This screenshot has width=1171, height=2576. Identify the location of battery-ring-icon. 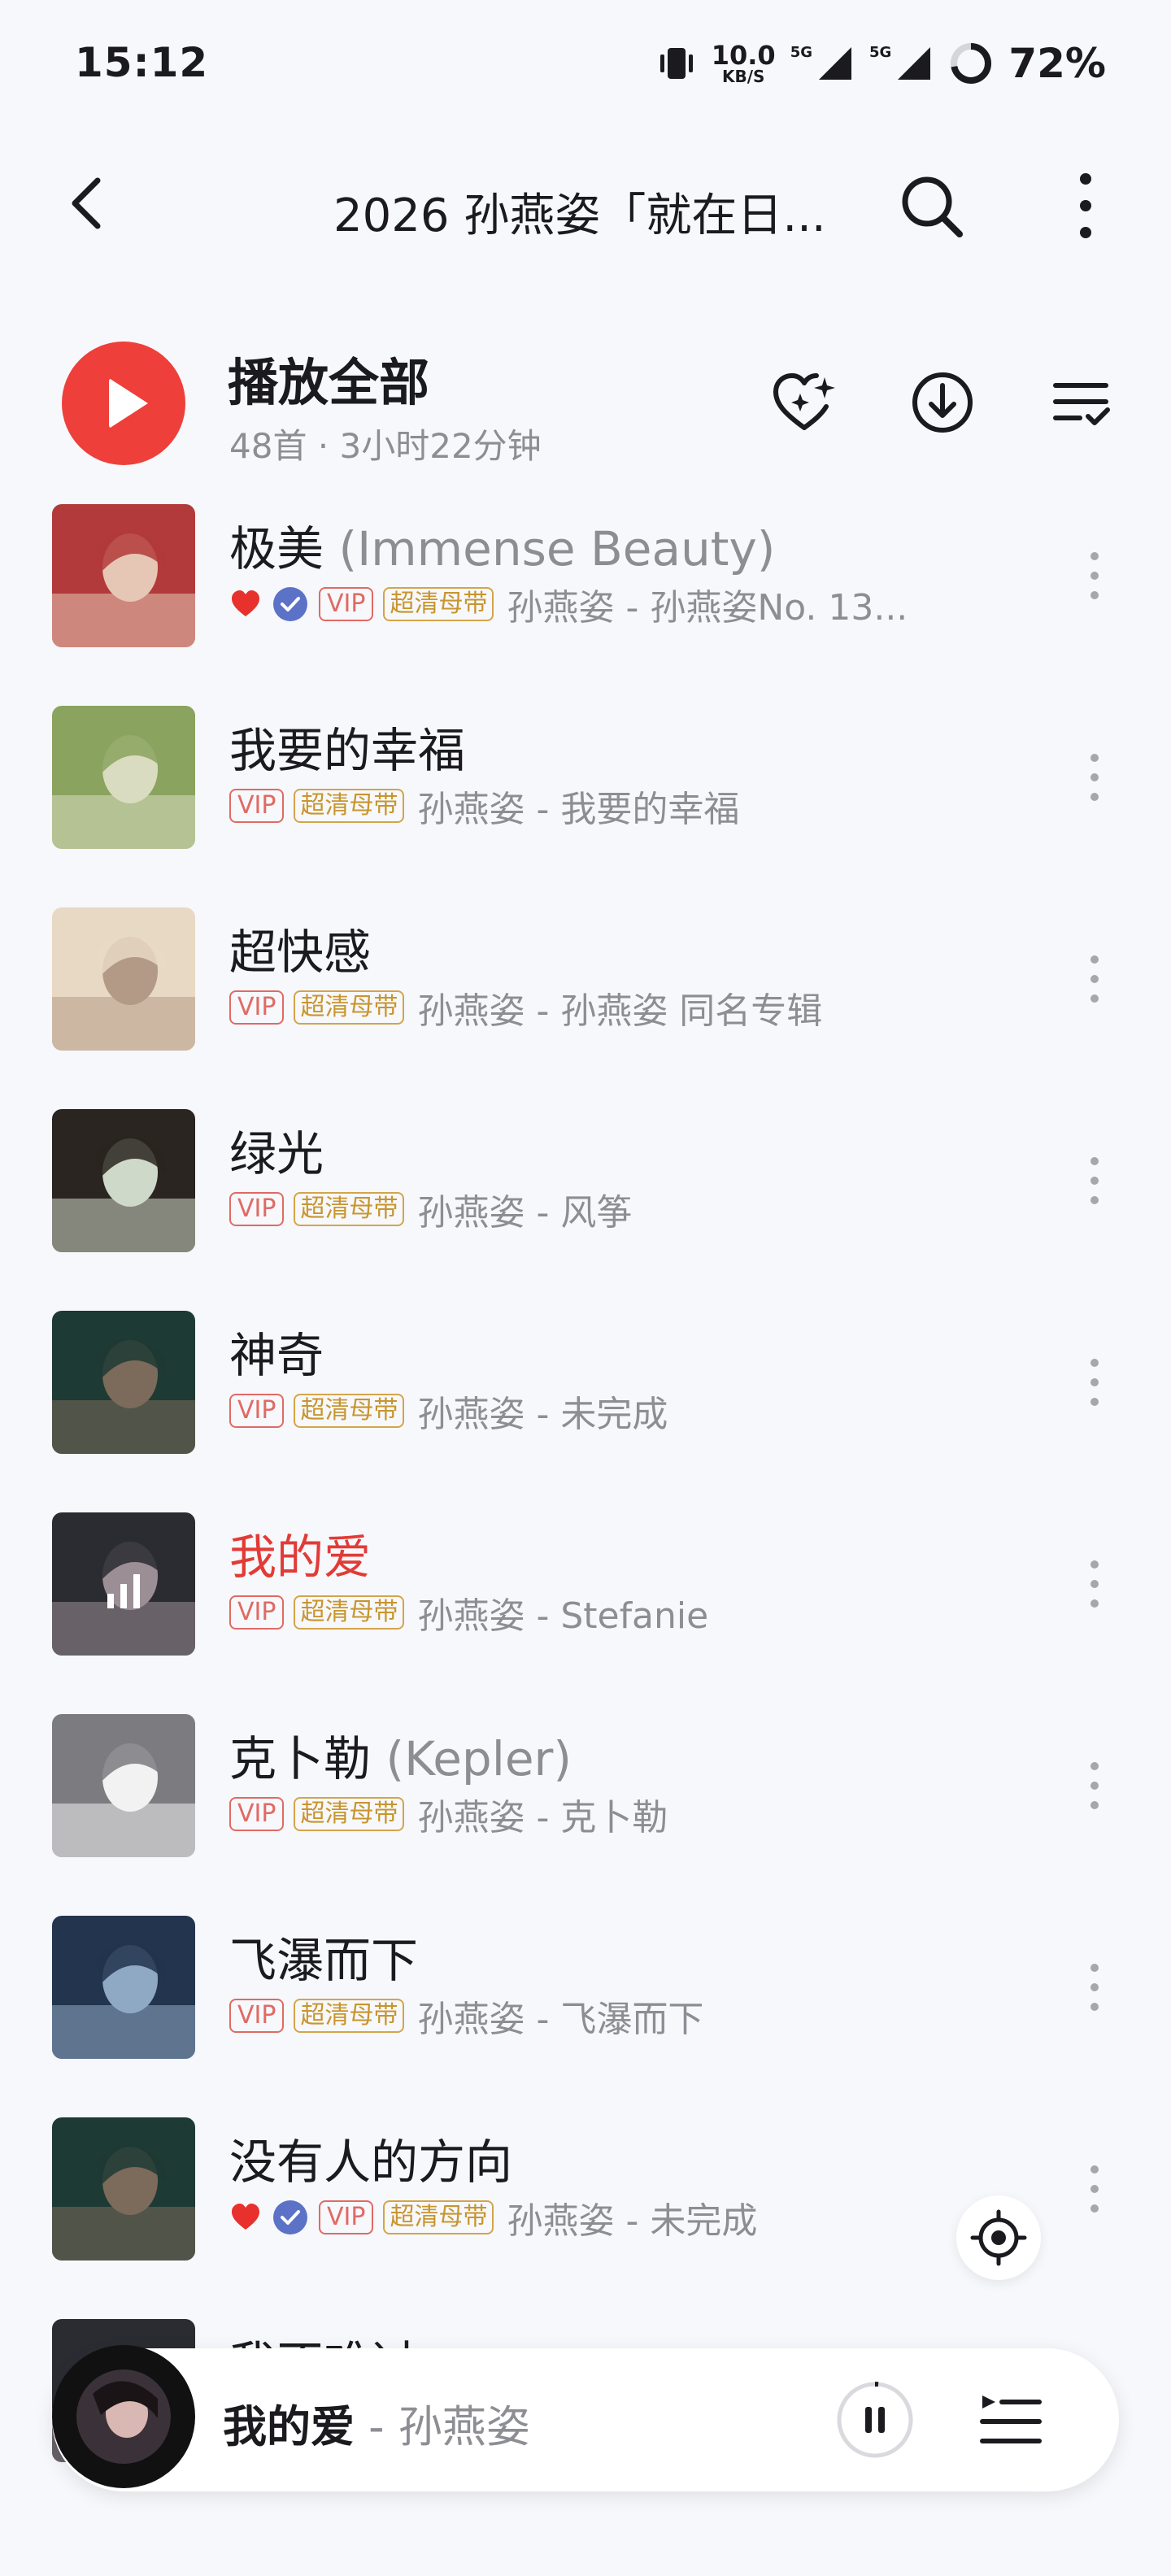
(971, 64).